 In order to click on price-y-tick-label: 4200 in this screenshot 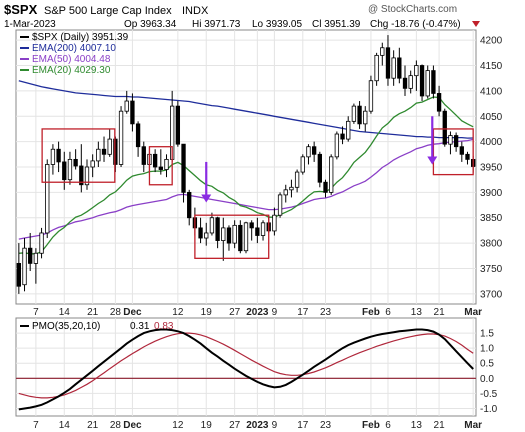, I will do `click(491, 41)`.